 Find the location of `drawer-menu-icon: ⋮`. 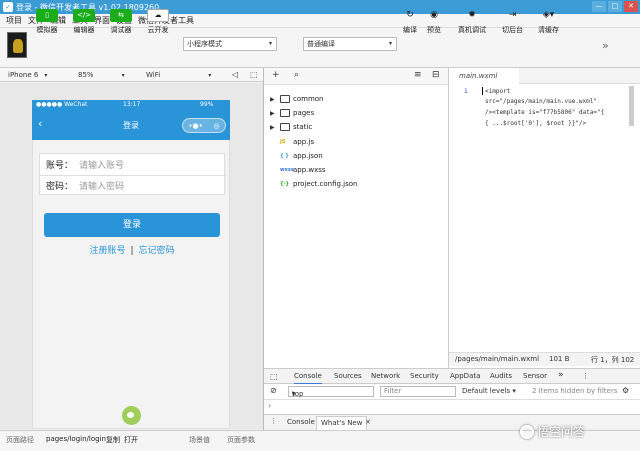

drawer-menu-icon: ⋮ is located at coordinates (273, 421).